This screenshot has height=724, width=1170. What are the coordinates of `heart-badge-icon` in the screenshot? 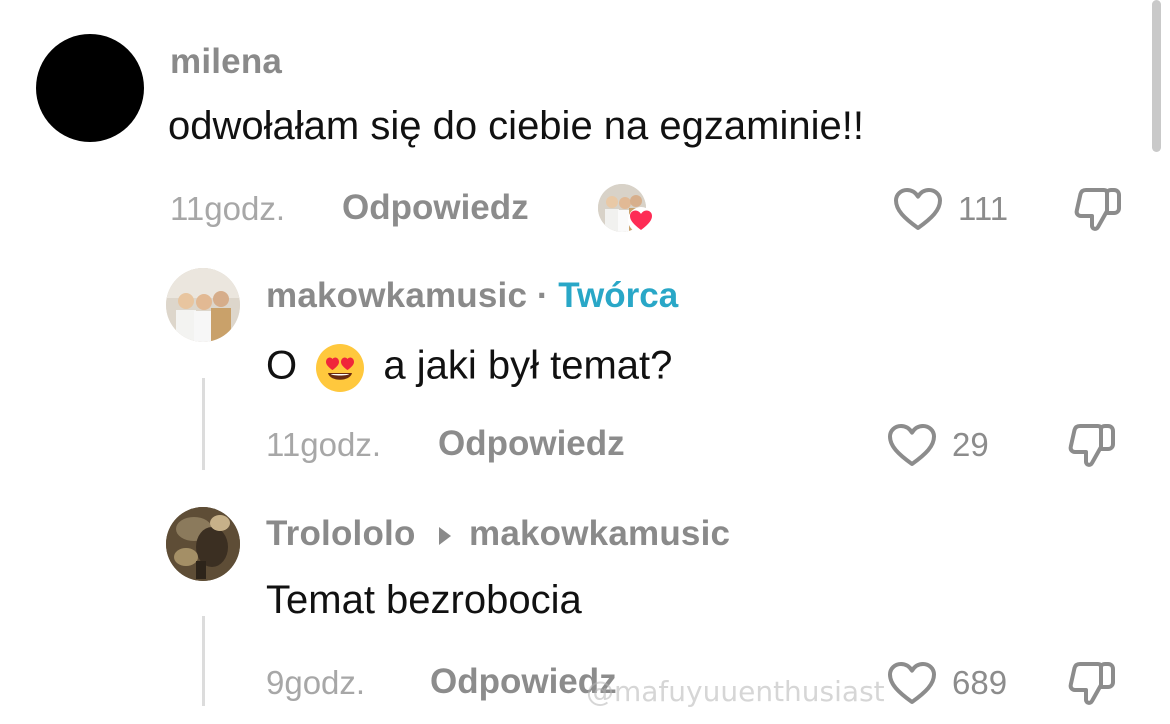 It's located at (628, 209).